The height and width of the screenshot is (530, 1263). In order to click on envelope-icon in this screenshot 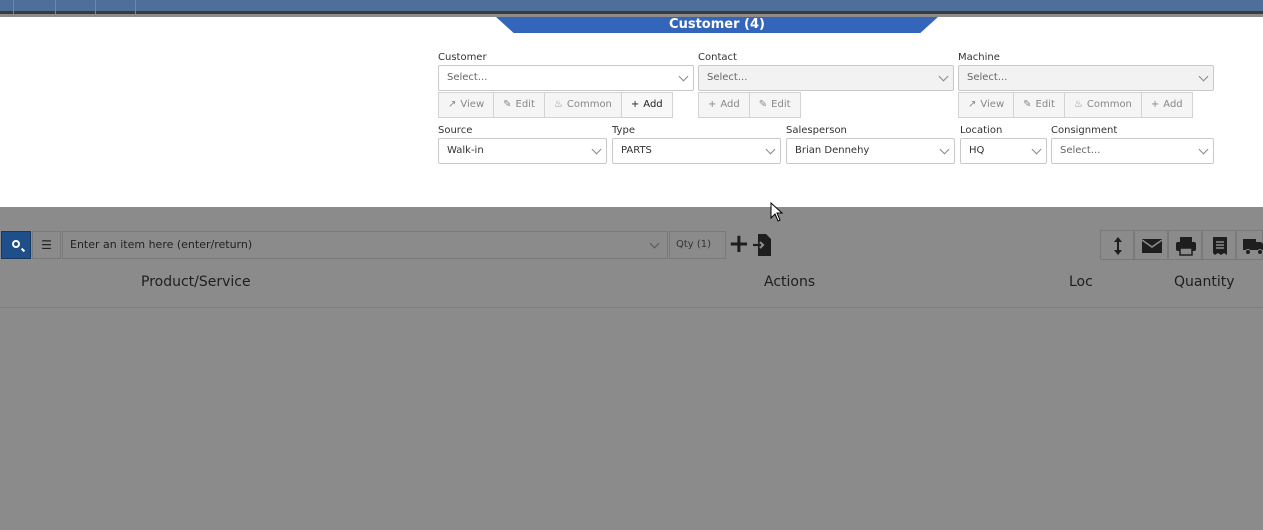, I will do `click(1152, 246)`.